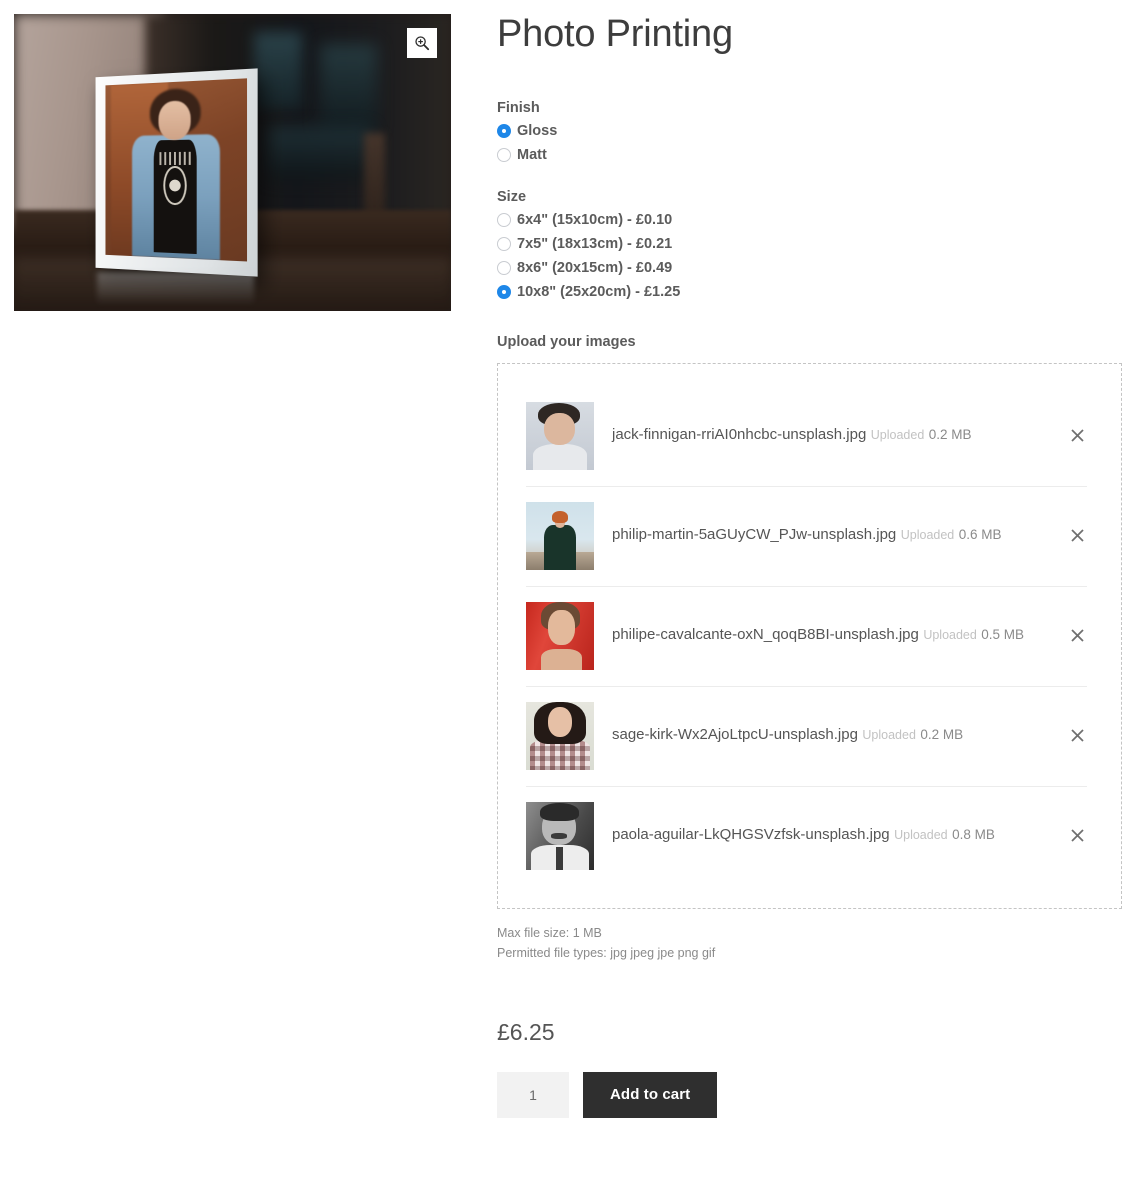 The width and height of the screenshot is (1148, 1200). What do you see at coordinates (504, 219) in the screenshot?
I see `radio-size-6x4` at bounding box center [504, 219].